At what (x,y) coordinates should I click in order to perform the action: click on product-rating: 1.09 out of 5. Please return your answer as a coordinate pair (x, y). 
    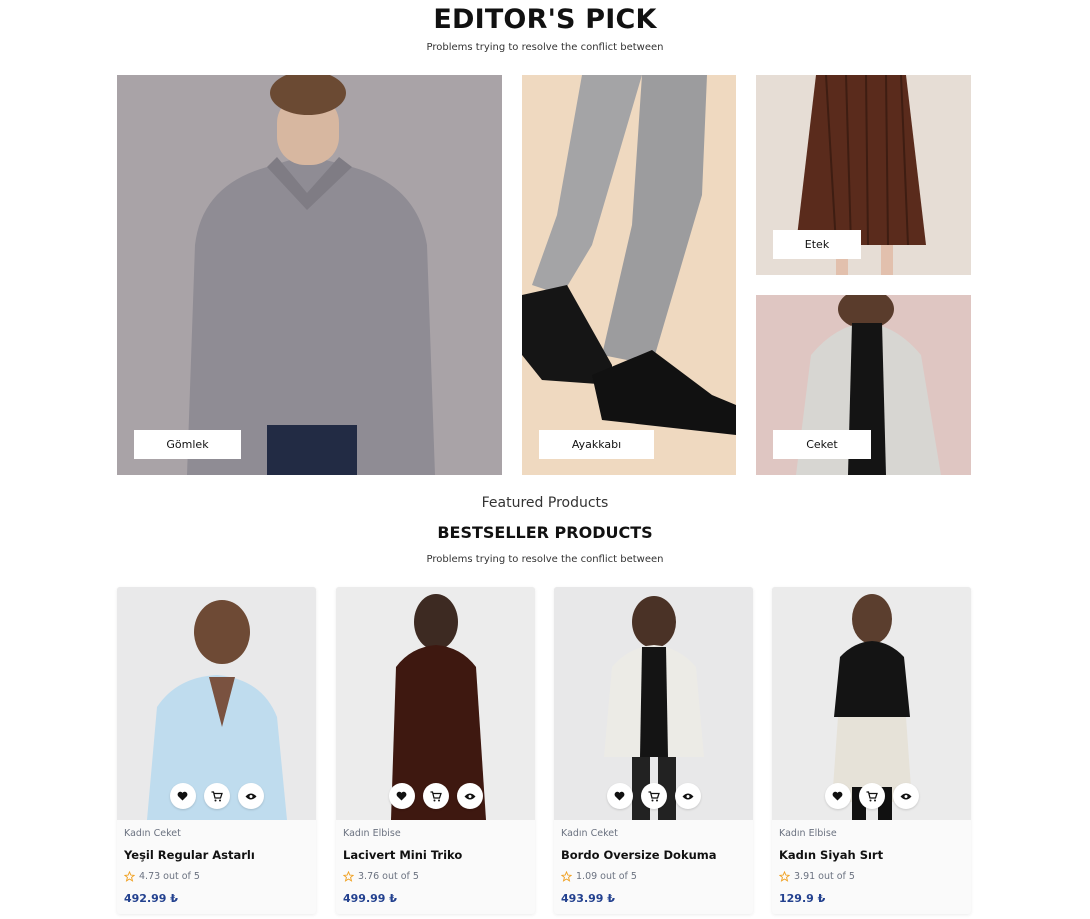
    Looking at the image, I should click on (599, 876).